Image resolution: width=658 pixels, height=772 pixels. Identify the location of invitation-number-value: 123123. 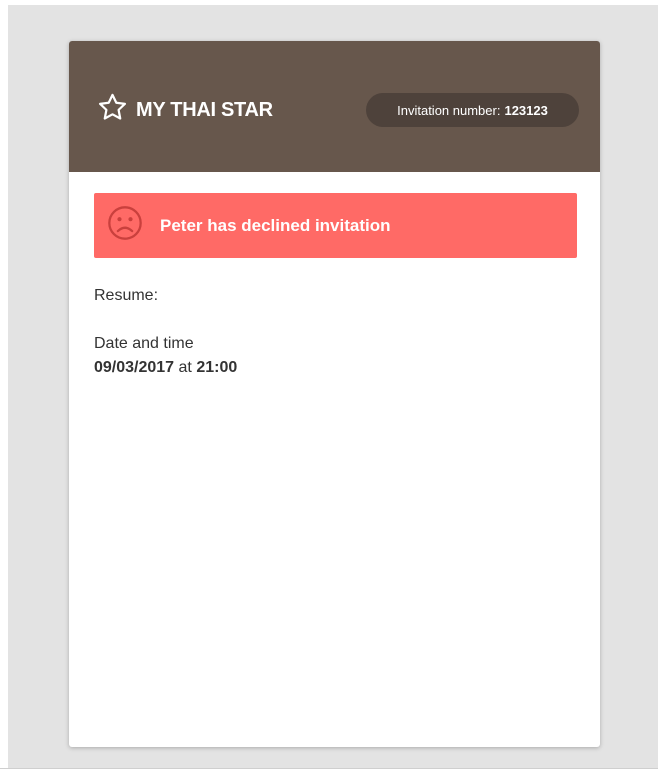
(526, 110).